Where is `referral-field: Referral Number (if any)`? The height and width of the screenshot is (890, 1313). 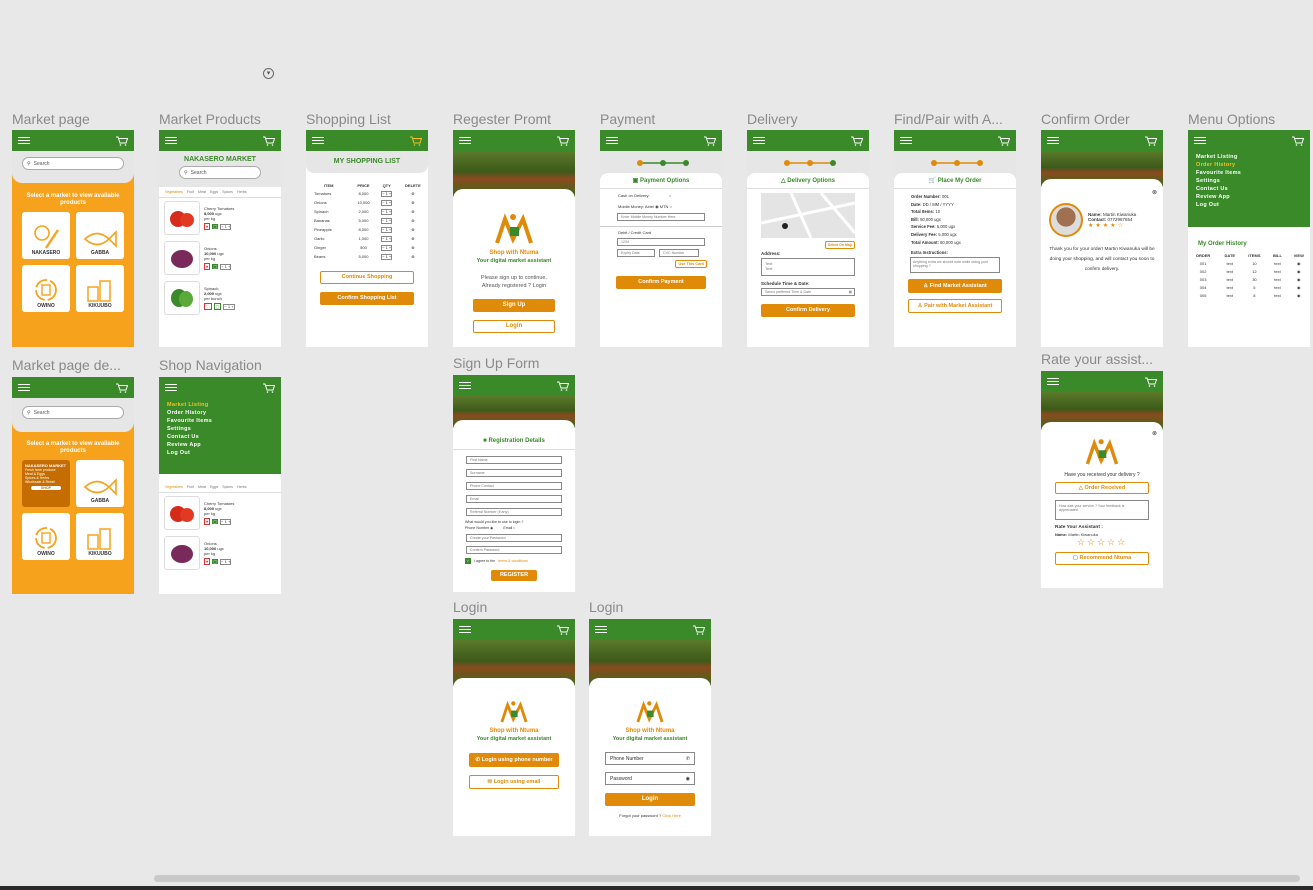
referral-field: Referral Number (if any) is located at coordinates (514, 512).